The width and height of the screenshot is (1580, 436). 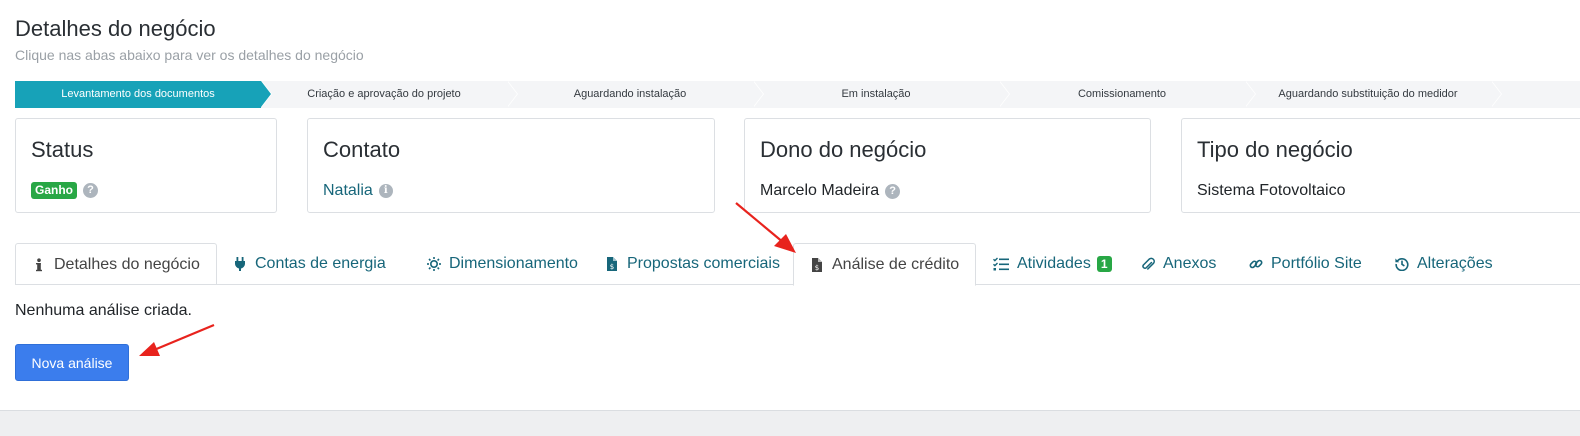 What do you see at coordinates (1148, 263) in the screenshot?
I see `paperclip-icon` at bounding box center [1148, 263].